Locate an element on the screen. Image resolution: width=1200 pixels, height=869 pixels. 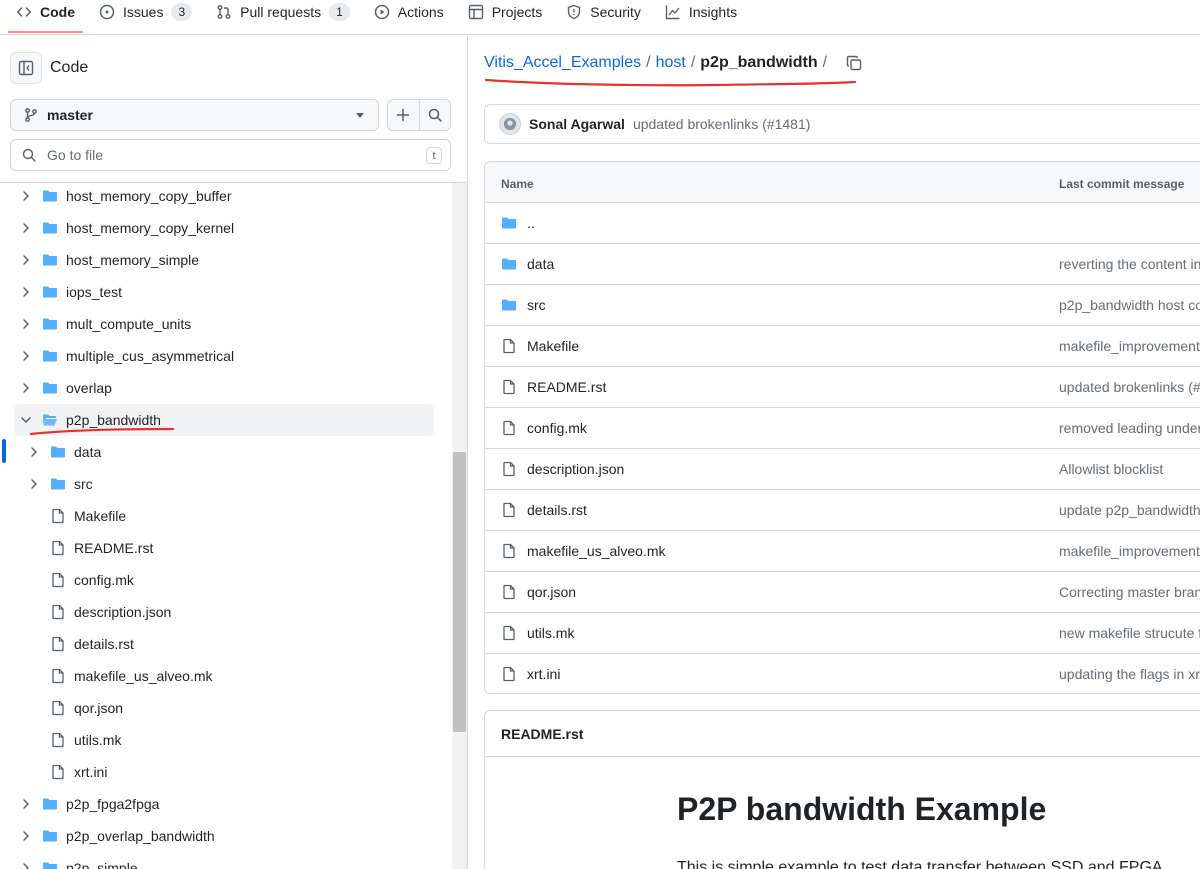
tree-folder-item: host_memory_simple is located at coordinates (220, 260).